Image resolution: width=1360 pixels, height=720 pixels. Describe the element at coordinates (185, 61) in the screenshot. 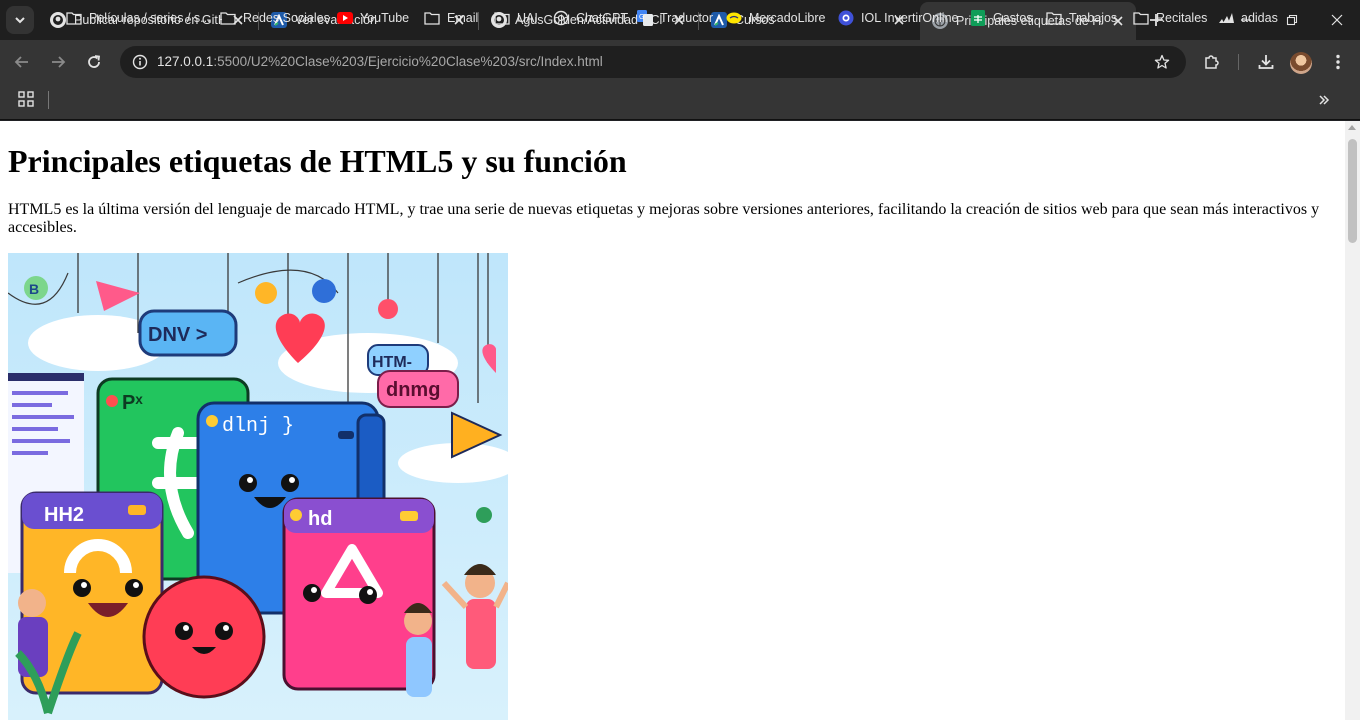

I see `url-host: 127.0.0.1` at that location.